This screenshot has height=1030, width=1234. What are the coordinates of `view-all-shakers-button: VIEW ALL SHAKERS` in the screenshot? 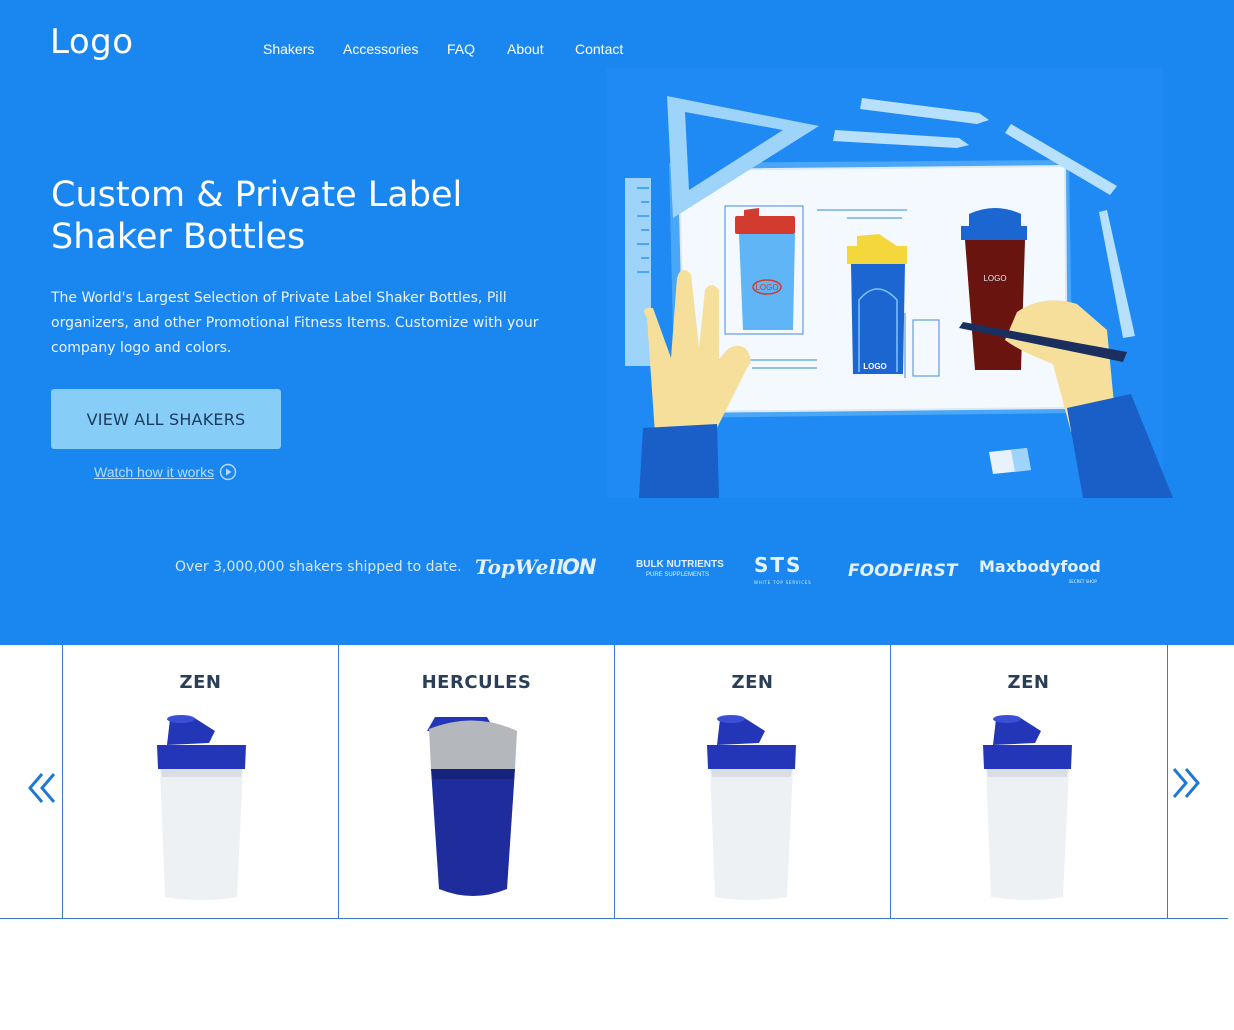 It's located at (166, 419).